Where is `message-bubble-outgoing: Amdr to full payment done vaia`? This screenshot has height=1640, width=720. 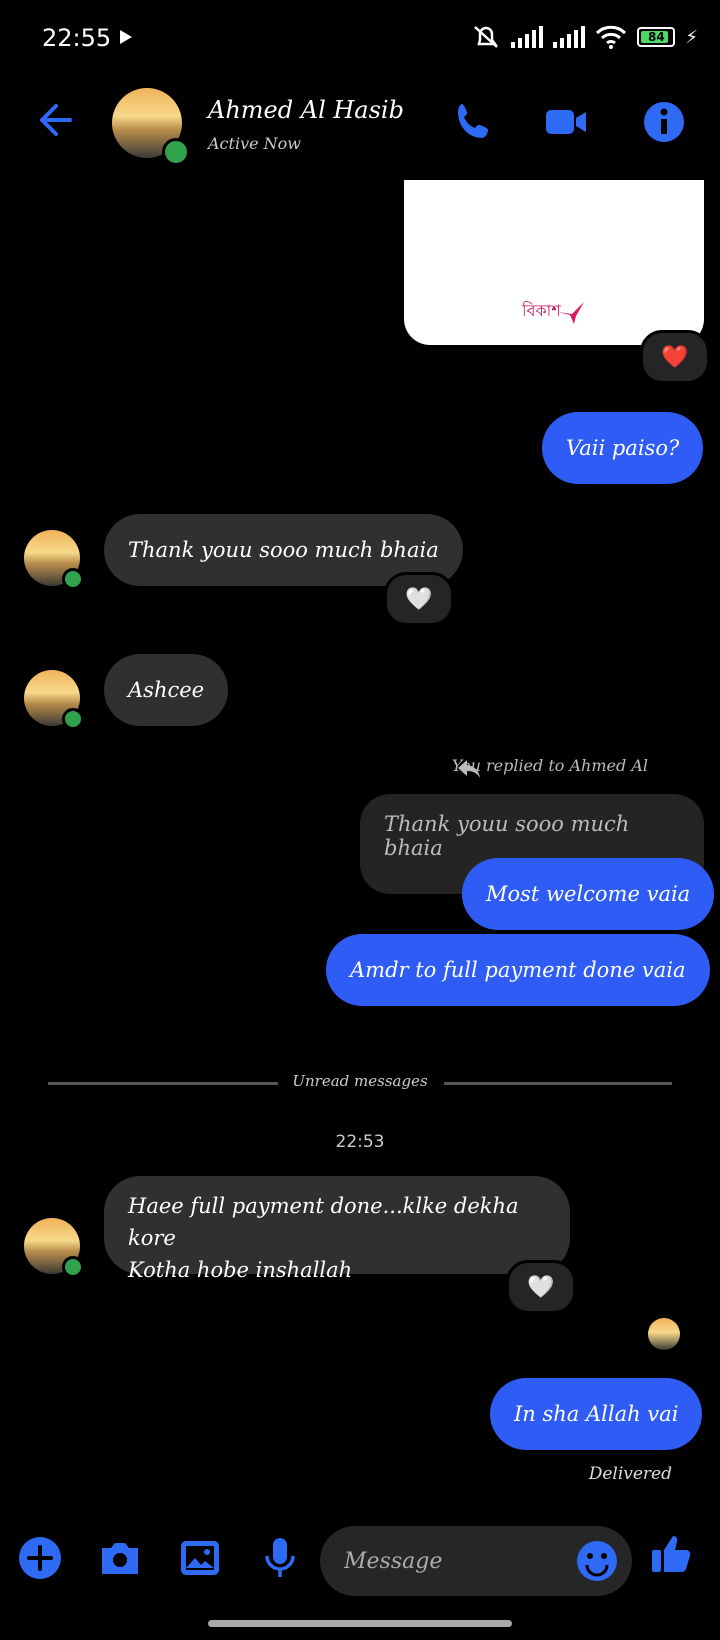
message-bubble-outgoing: Amdr to full payment done vaia is located at coordinates (518, 970).